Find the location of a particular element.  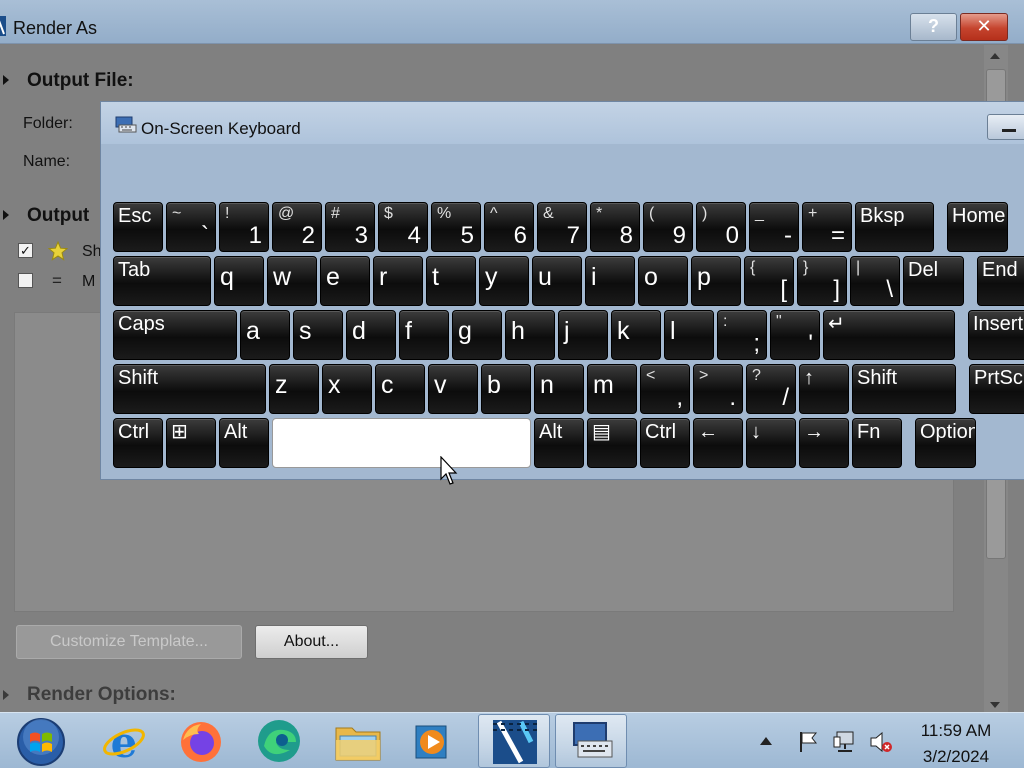

key-6: ^ 6 is located at coordinates (509, 227).